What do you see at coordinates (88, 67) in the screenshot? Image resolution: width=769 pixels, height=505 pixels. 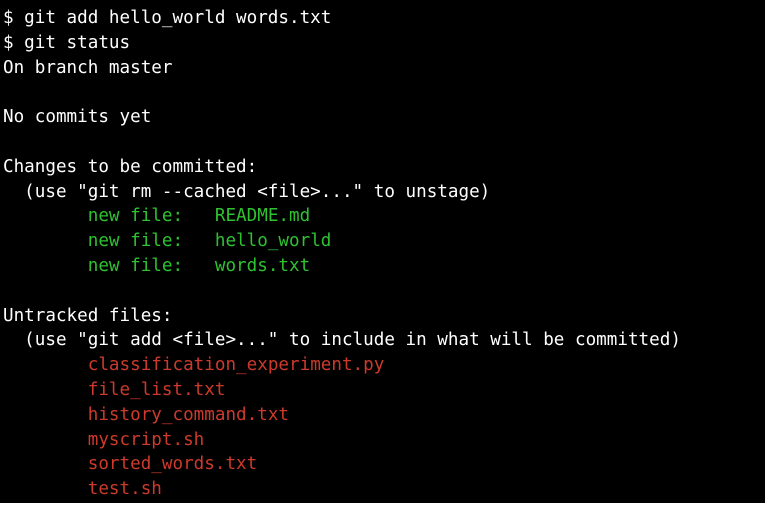 I see `branch-line: On branch master` at bounding box center [88, 67].